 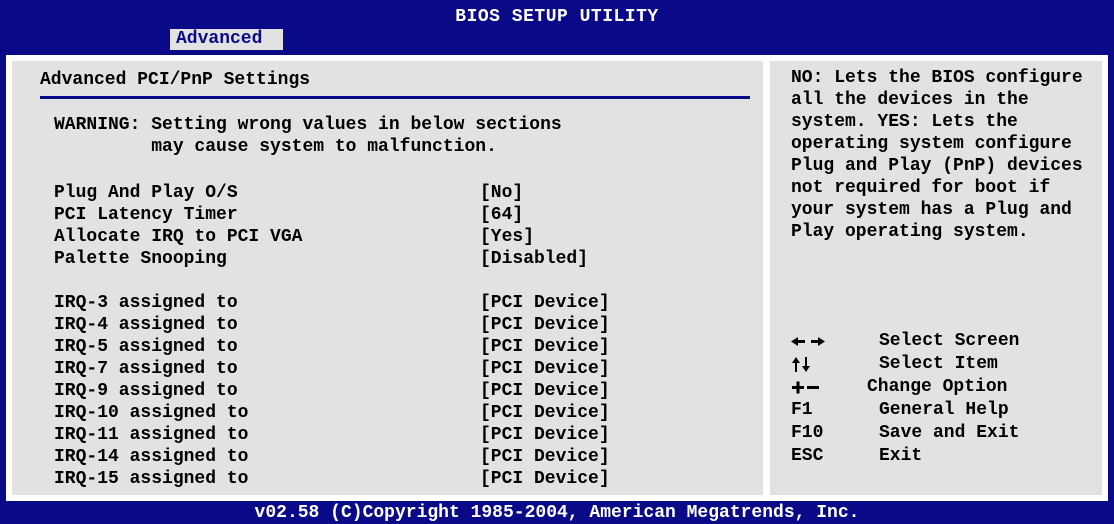 What do you see at coordinates (404, 193) in the screenshot?
I see `setting-row-plug-and-play-os: Plug And Play O/S [No]` at bounding box center [404, 193].